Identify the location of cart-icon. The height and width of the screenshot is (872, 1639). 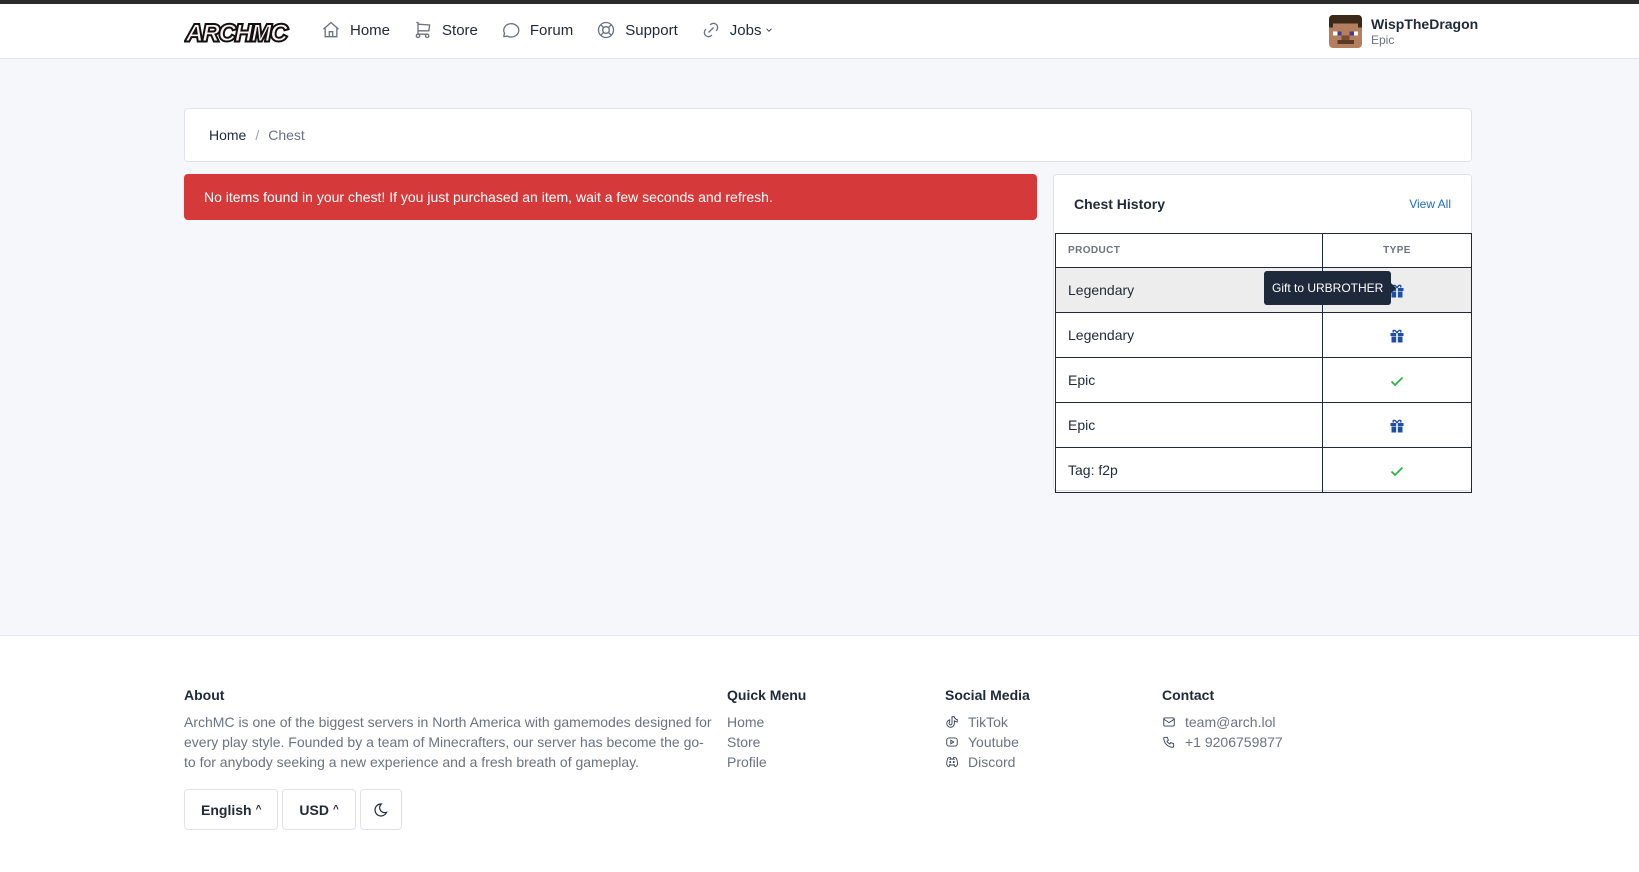
(423, 30).